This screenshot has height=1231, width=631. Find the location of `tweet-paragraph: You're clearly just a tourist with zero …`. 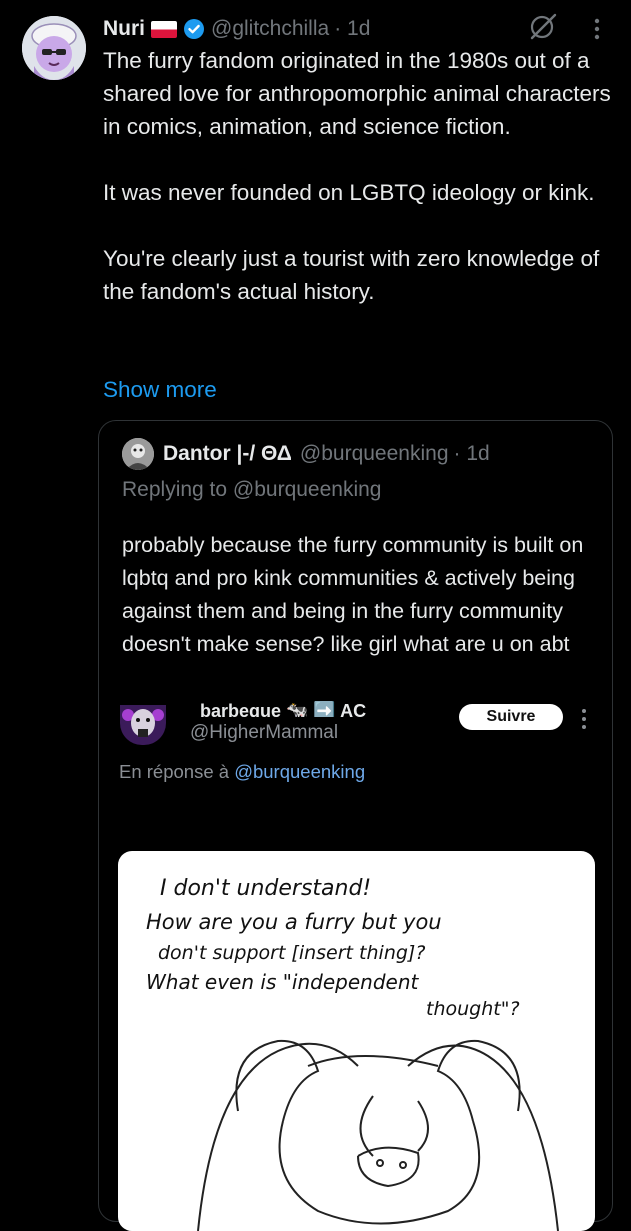

tweet-paragraph: You're clearly just a tourist with zero … is located at coordinates (351, 275).